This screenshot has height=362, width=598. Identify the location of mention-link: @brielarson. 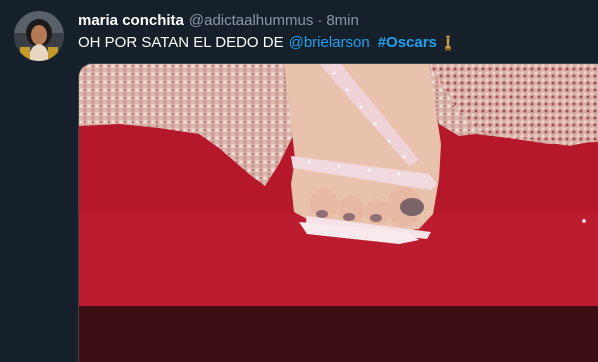
(329, 43).